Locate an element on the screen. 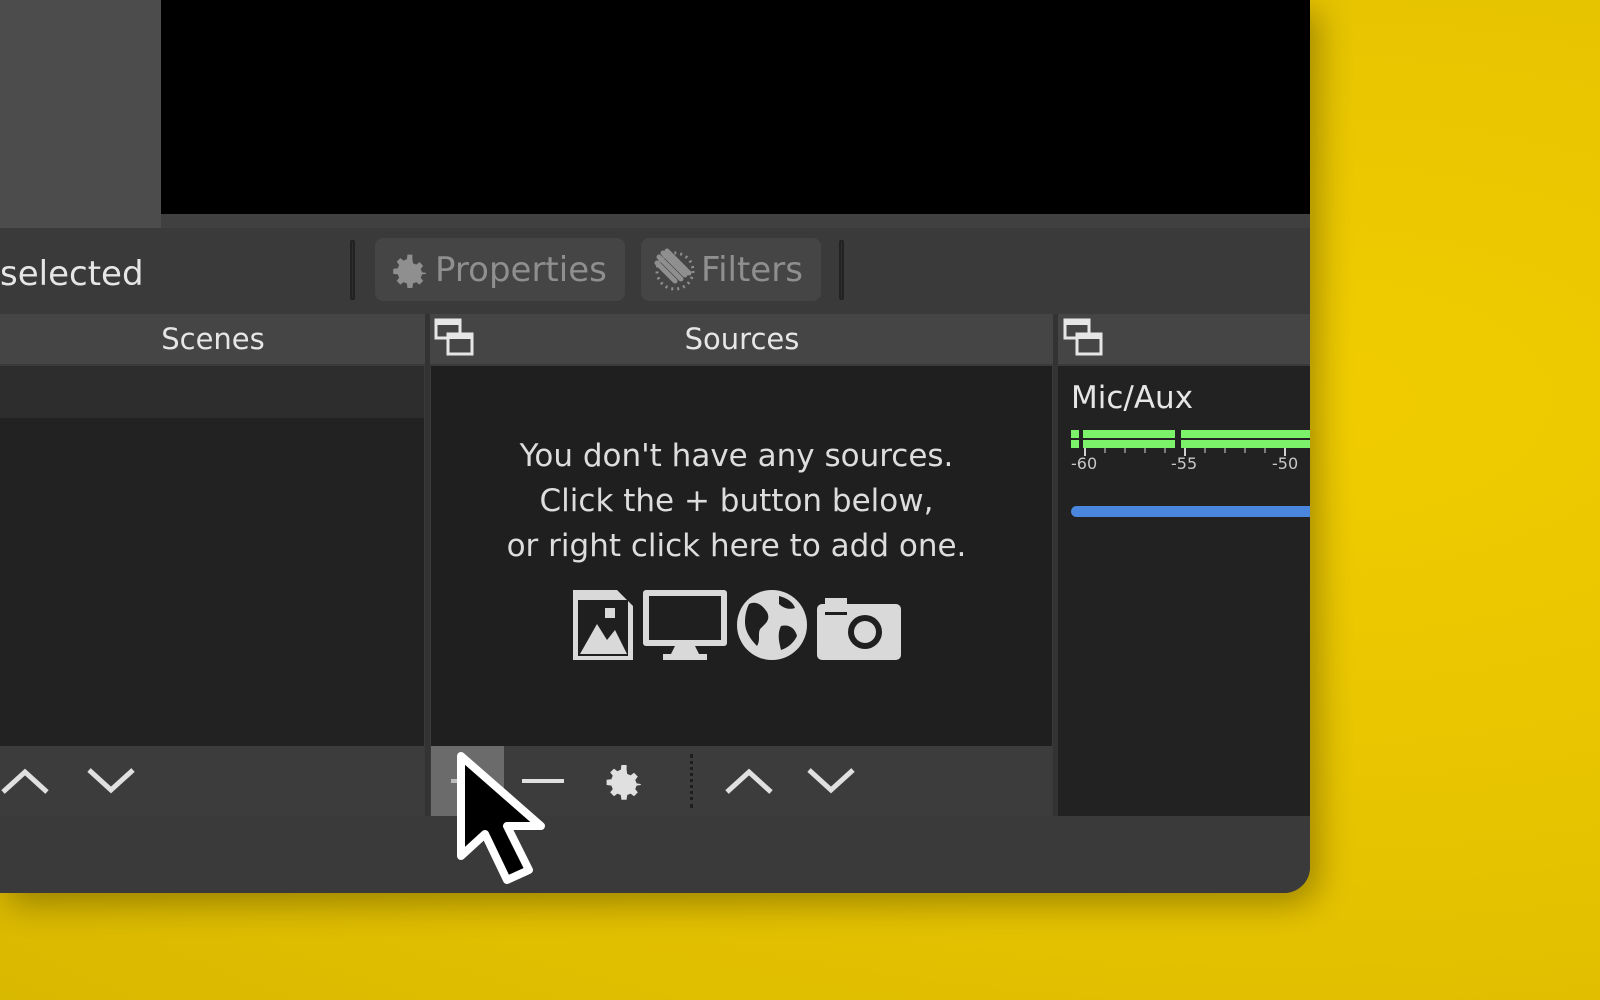 The height and width of the screenshot is (1000, 1600). meter-tick-label: -55 is located at coordinates (1184, 463).